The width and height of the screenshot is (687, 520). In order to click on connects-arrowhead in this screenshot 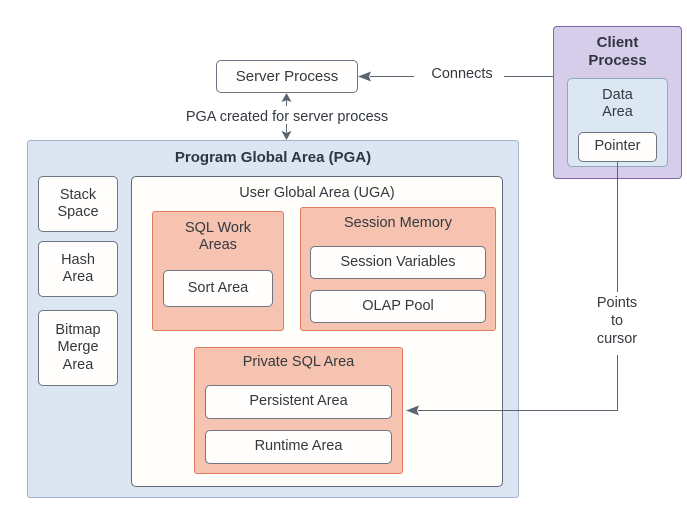, I will do `click(364, 76)`.